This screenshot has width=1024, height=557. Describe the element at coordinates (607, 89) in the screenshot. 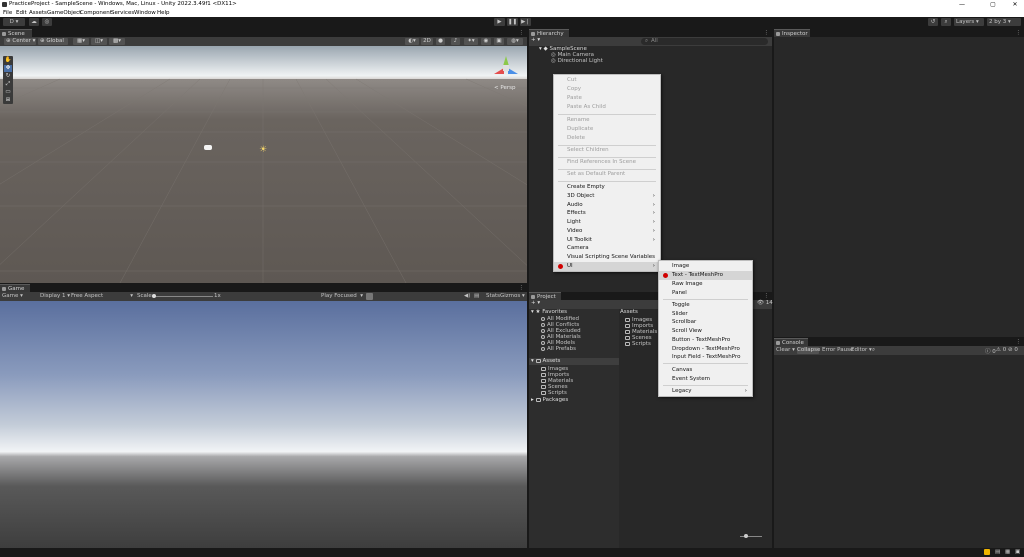

I see `menu-item-copy: Copy` at that location.